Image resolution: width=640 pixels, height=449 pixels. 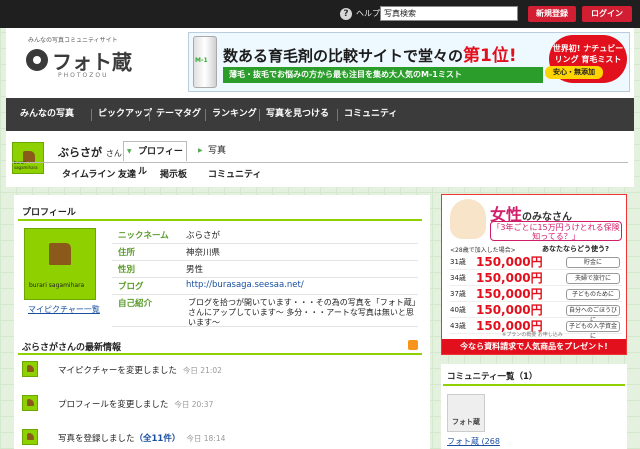 What do you see at coordinates (473, 441) in the screenshot?
I see `community-link: フォト蔵 (268` at bounding box center [473, 441].